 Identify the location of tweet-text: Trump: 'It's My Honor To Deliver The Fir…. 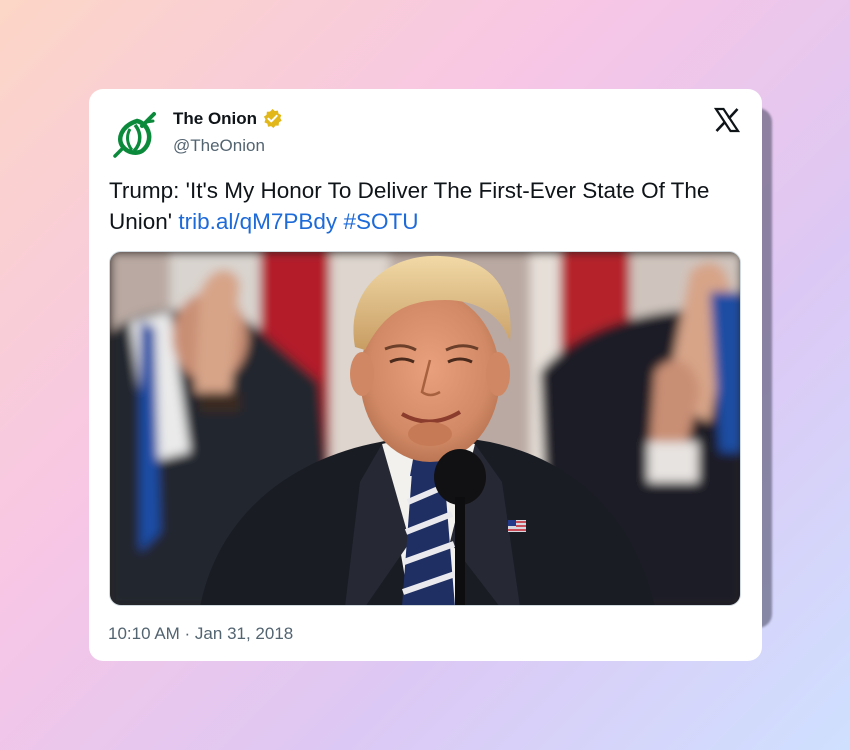
(424, 206).